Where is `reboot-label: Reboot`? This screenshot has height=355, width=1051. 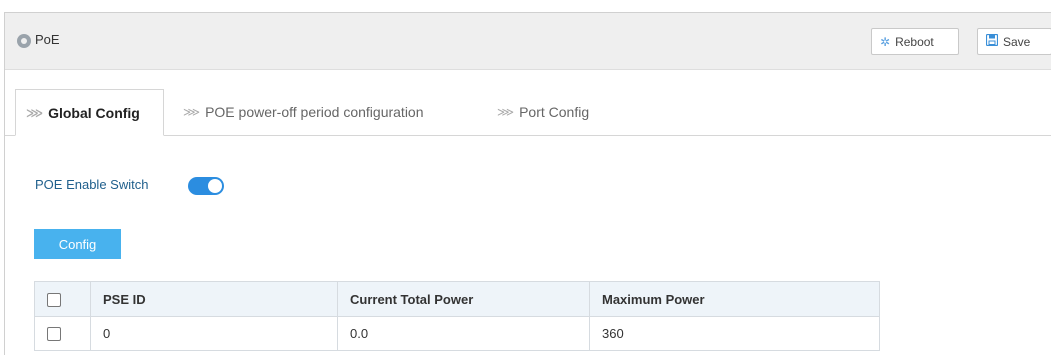 reboot-label: Reboot is located at coordinates (914, 41).